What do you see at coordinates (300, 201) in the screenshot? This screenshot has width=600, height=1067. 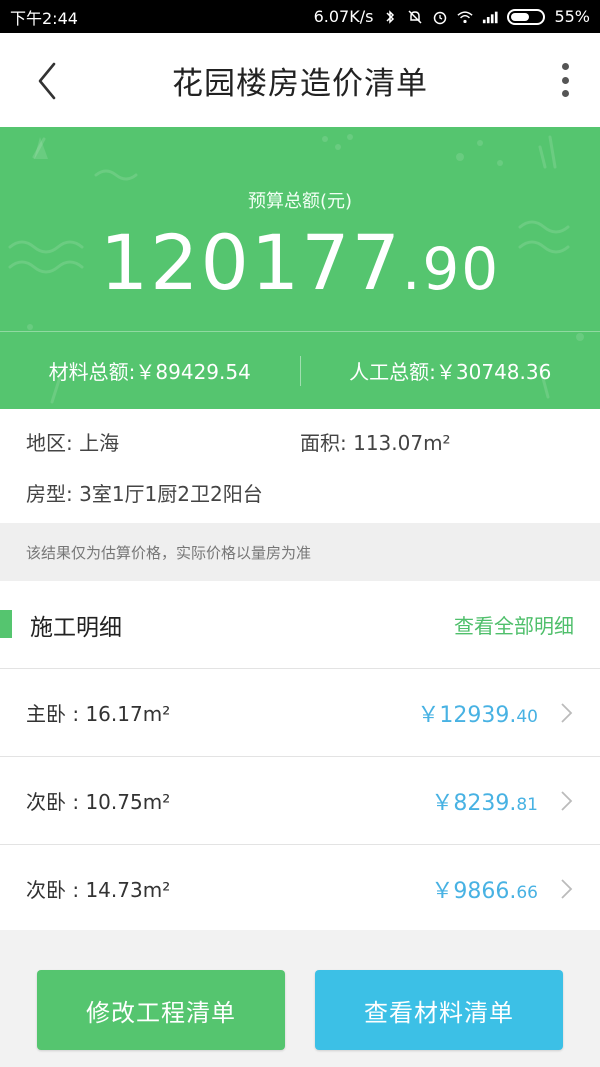 I see `budget-label: 预算总额(元)` at bounding box center [300, 201].